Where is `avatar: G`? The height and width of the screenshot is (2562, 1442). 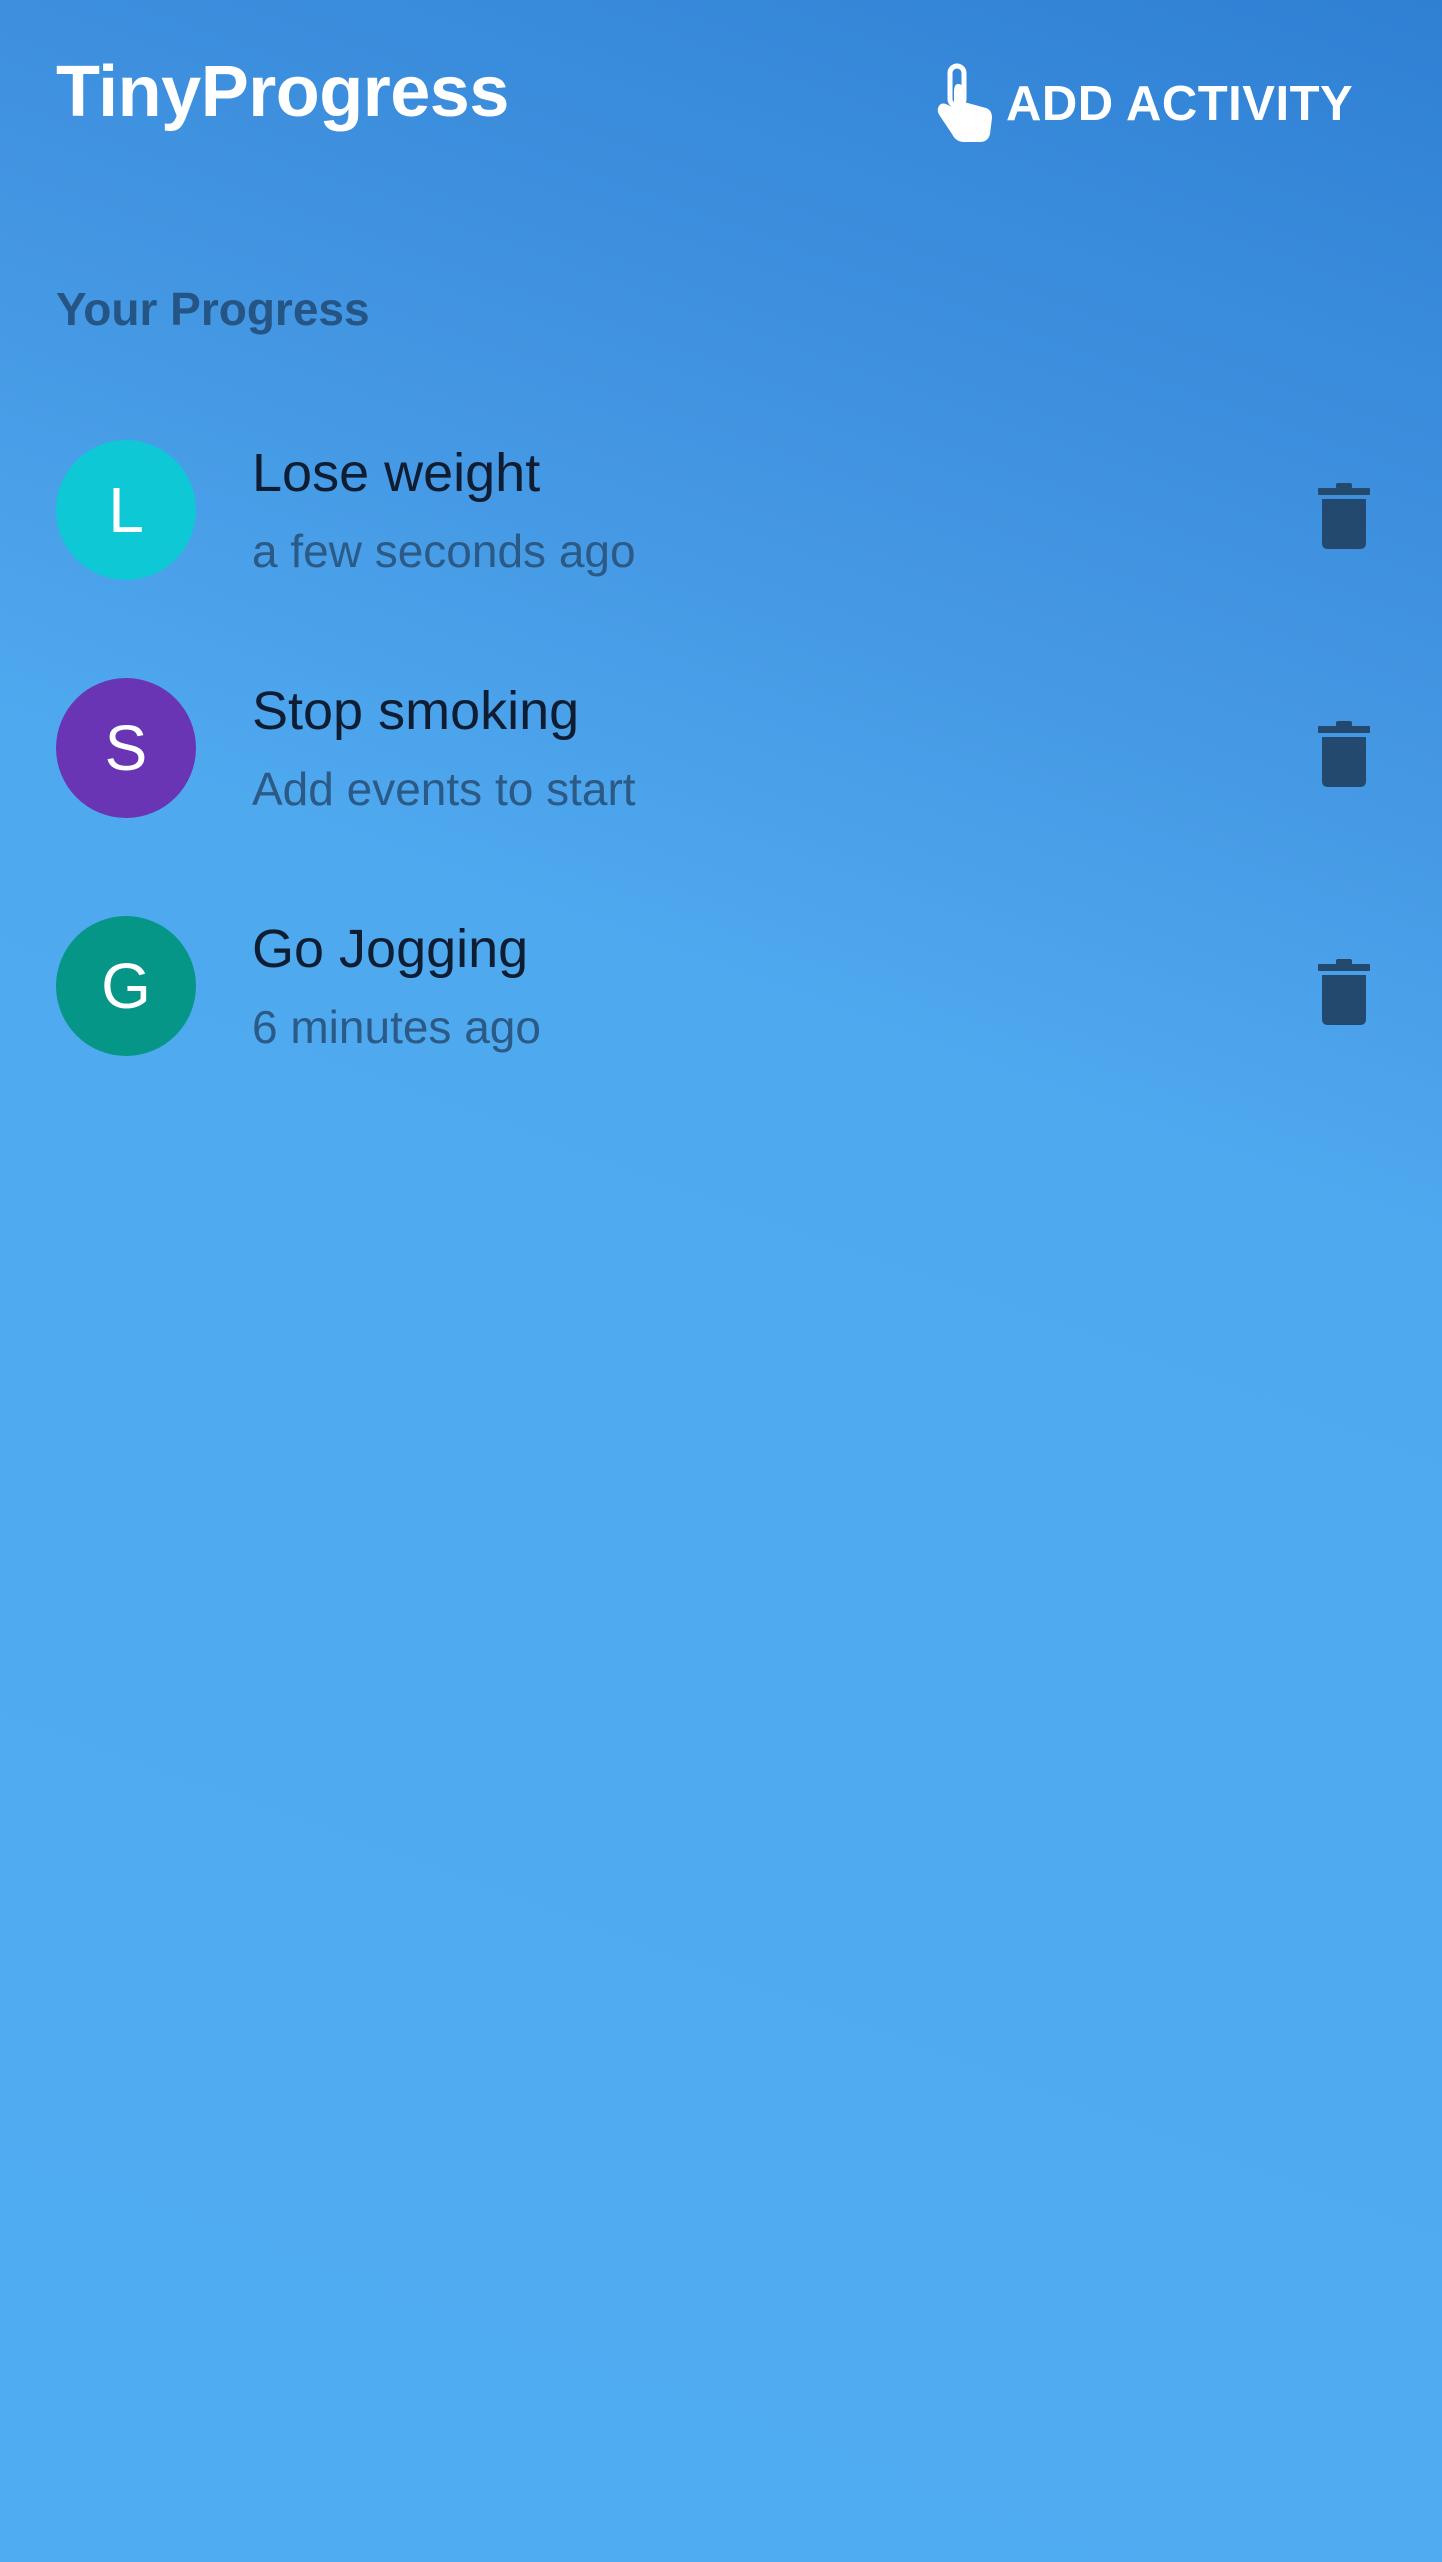
avatar: G is located at coordinates (126, 986).